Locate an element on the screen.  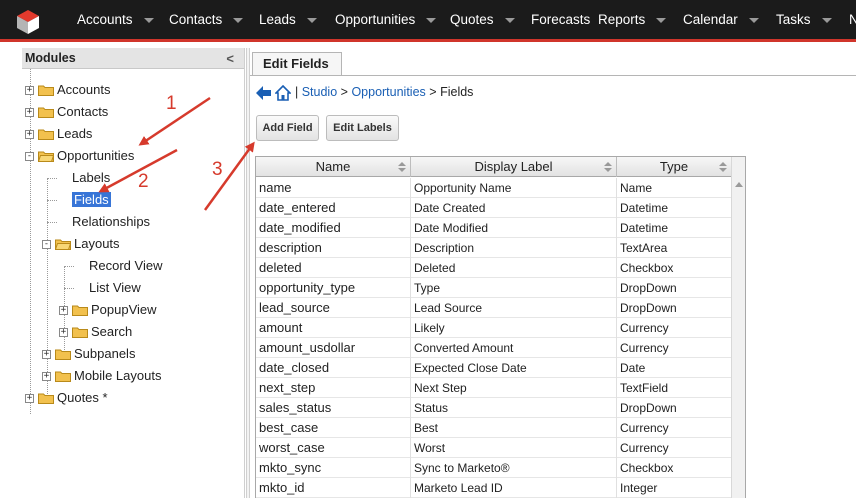
tree-item-subpanels: Subpanels is located at coordinates (104, 354).